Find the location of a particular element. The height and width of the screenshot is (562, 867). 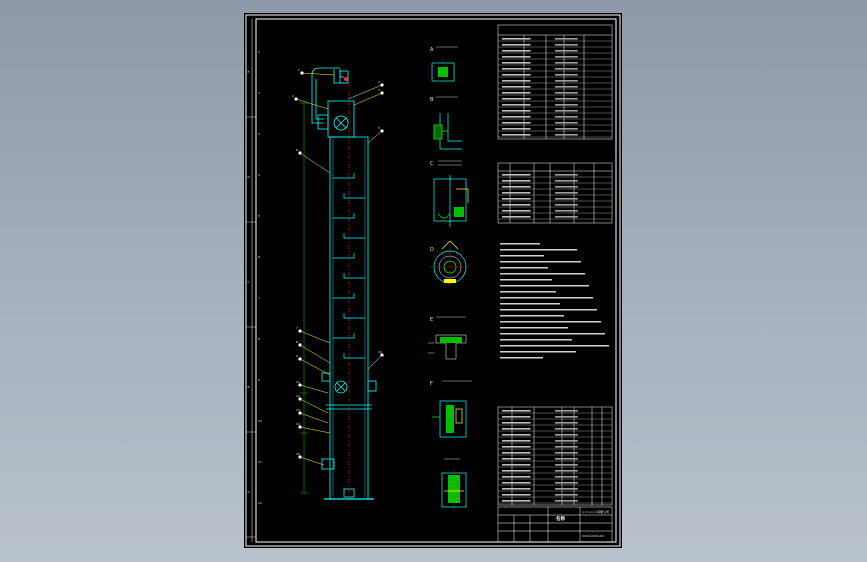

zone-number: 11 is located at coordinates (260, 462).